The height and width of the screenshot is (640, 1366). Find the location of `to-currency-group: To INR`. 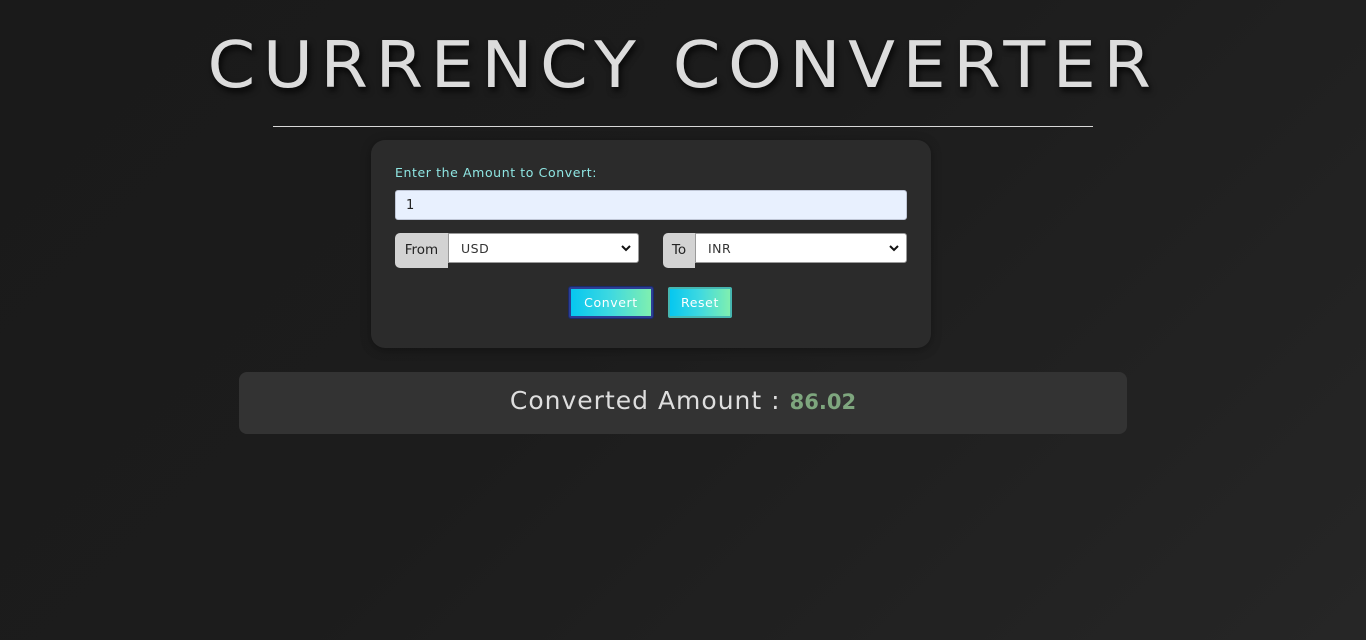

to-currency-group: To INR is located at coordinates (785, 250).